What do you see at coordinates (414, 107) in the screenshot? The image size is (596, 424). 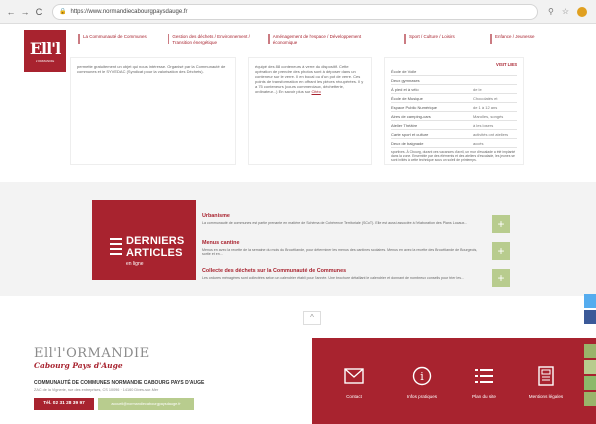 I see `list-item-label: Espace Public Numérique` at bounding box center [414, 107].